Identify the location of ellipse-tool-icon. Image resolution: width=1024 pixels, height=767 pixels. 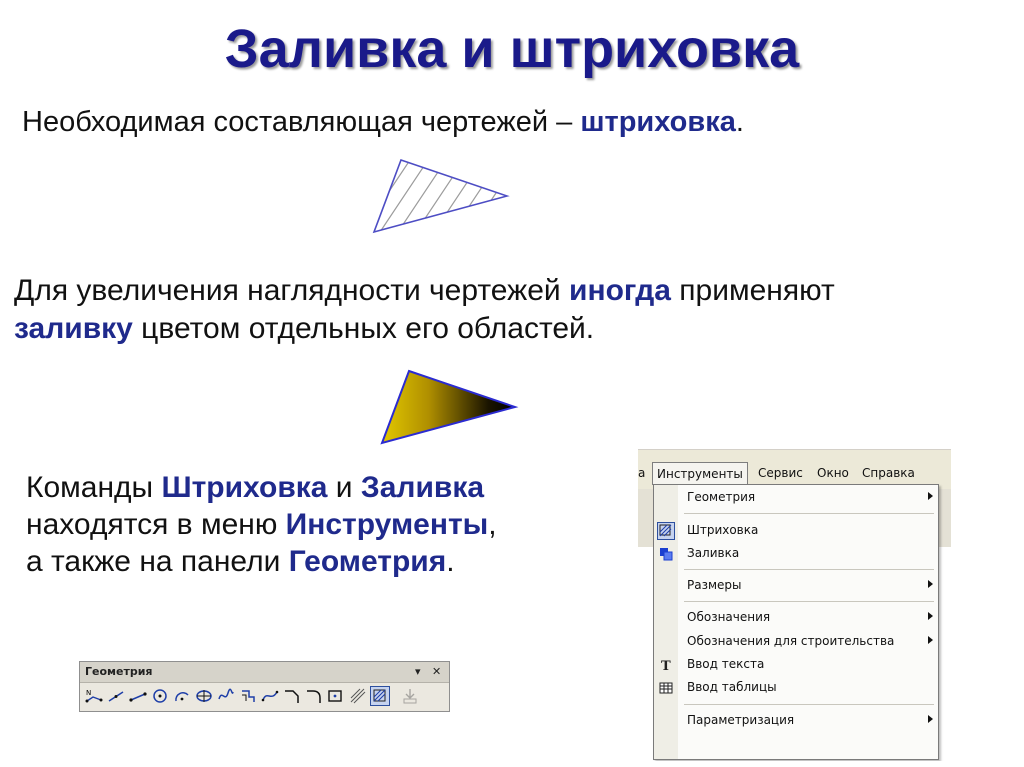
(204, 696).